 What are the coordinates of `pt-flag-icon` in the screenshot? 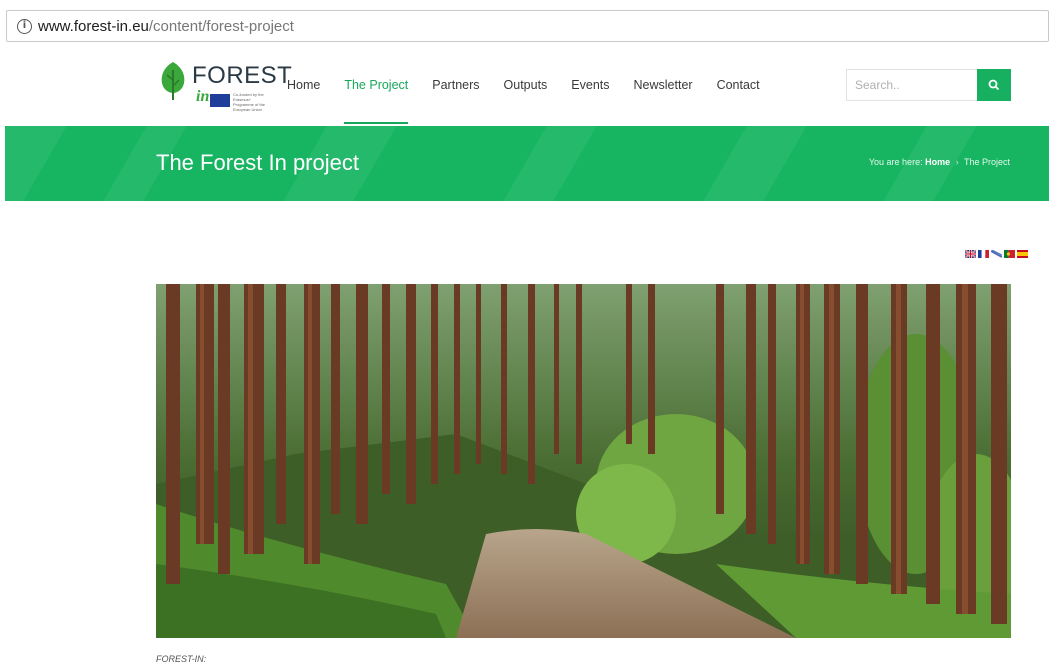 It's located at (1009, 254).